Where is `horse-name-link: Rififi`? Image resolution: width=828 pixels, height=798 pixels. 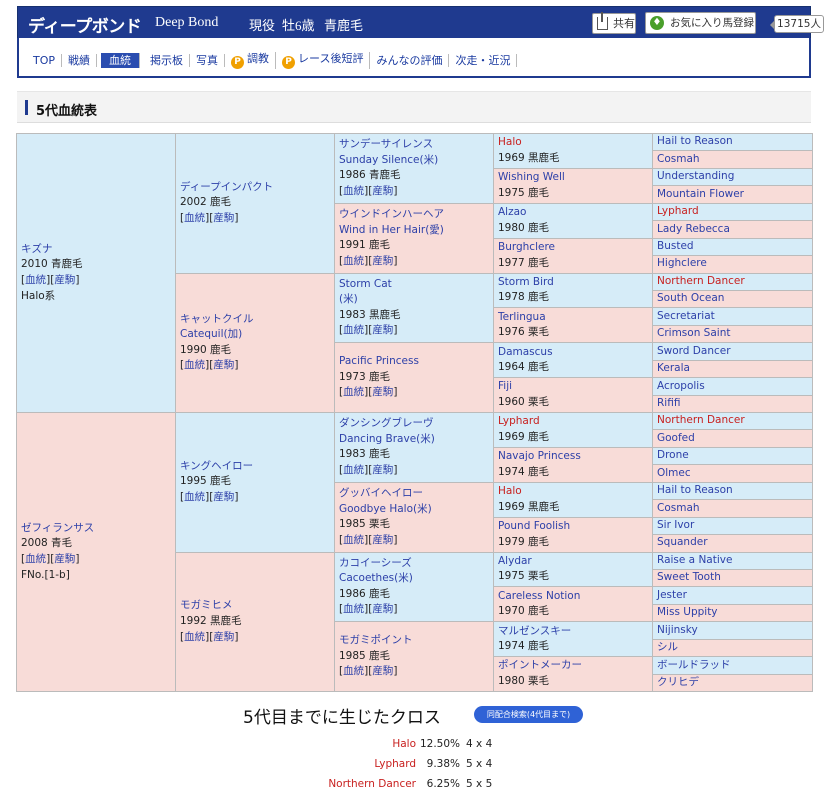 horse-name-link: Rififi is located at coordinates (732, 403).